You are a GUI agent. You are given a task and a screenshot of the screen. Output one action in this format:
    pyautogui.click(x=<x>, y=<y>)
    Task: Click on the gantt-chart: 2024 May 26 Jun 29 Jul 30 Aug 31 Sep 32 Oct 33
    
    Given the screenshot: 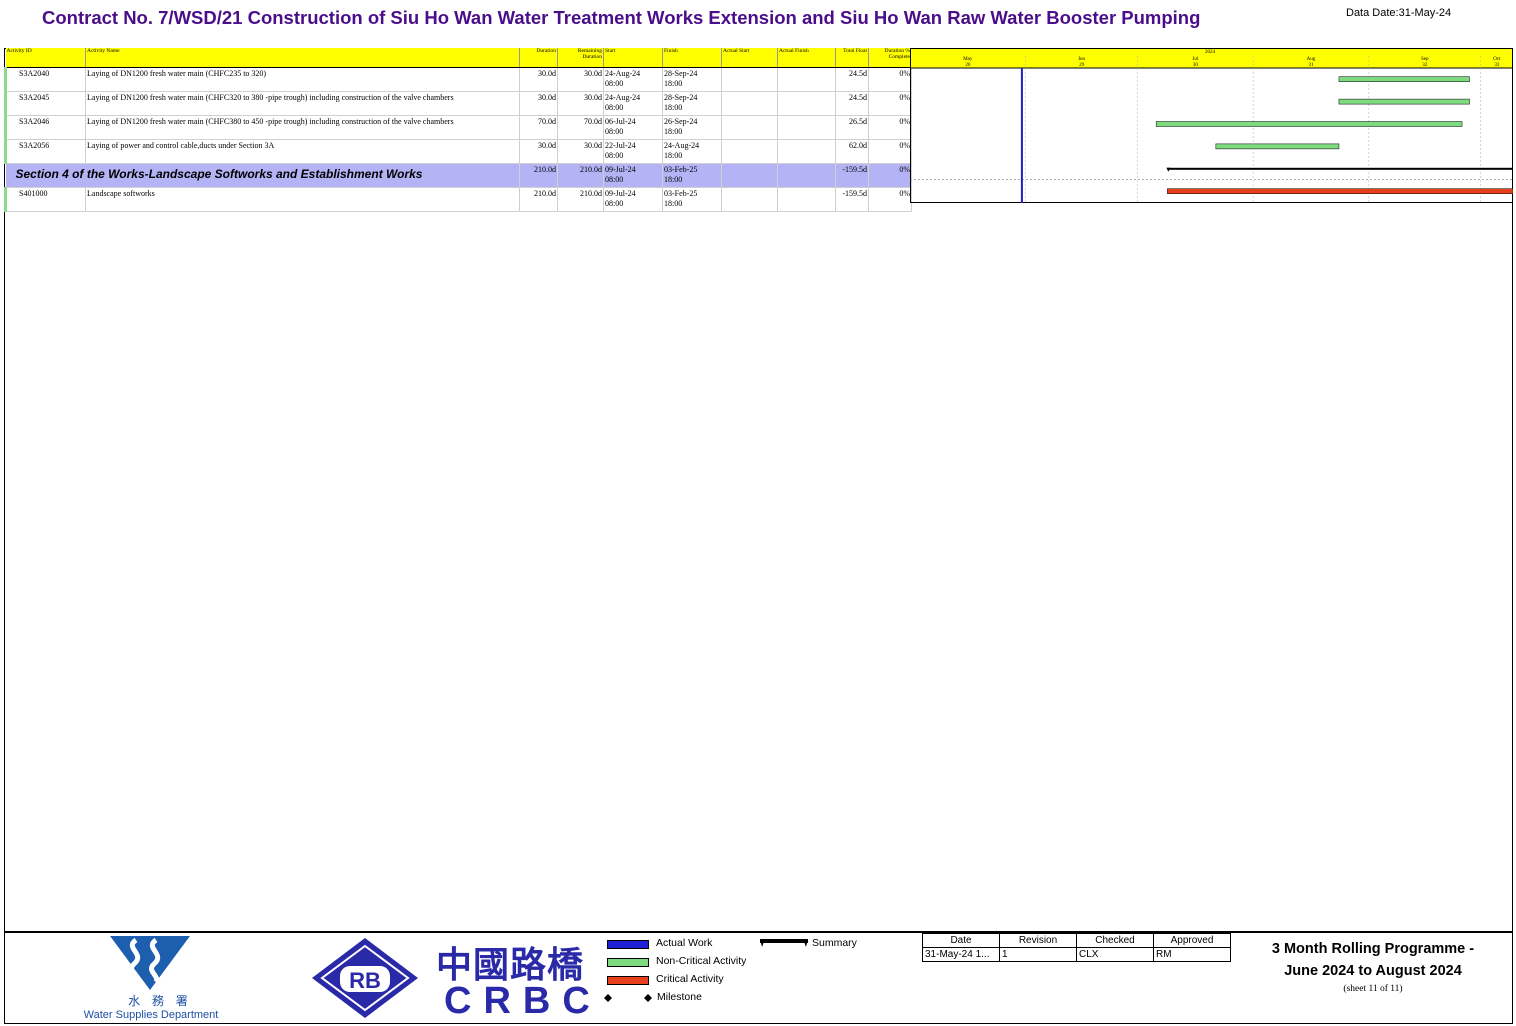 What is the action you would take?
    pyautogui.click(x=1211, y=125)
    